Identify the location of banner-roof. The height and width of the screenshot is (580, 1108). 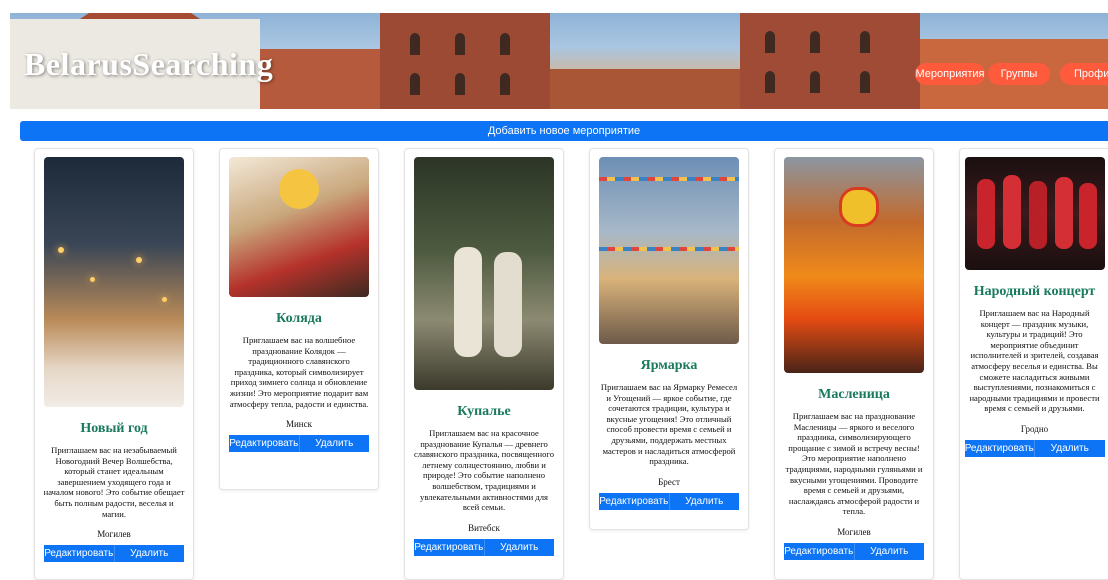
(645, 89).